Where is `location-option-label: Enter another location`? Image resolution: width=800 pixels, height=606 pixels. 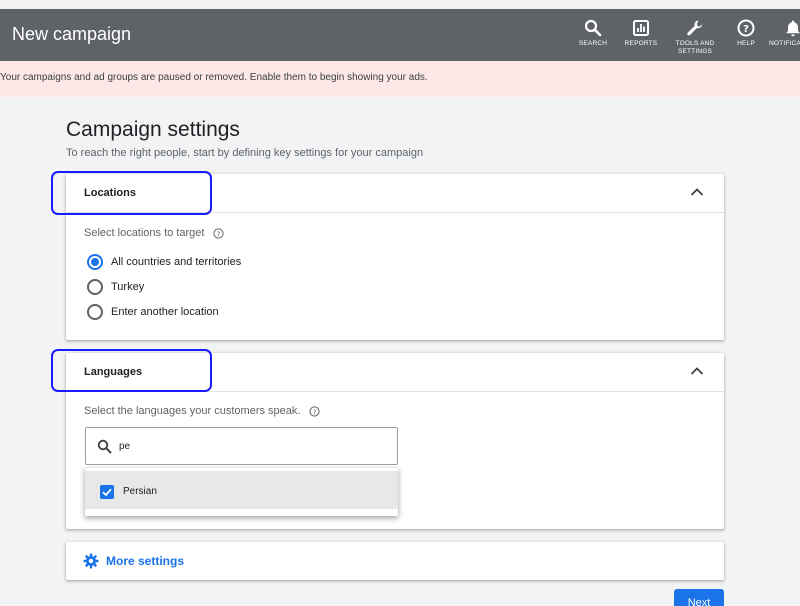
location-option-label: Enter another location is located at coordinates (165, 312).